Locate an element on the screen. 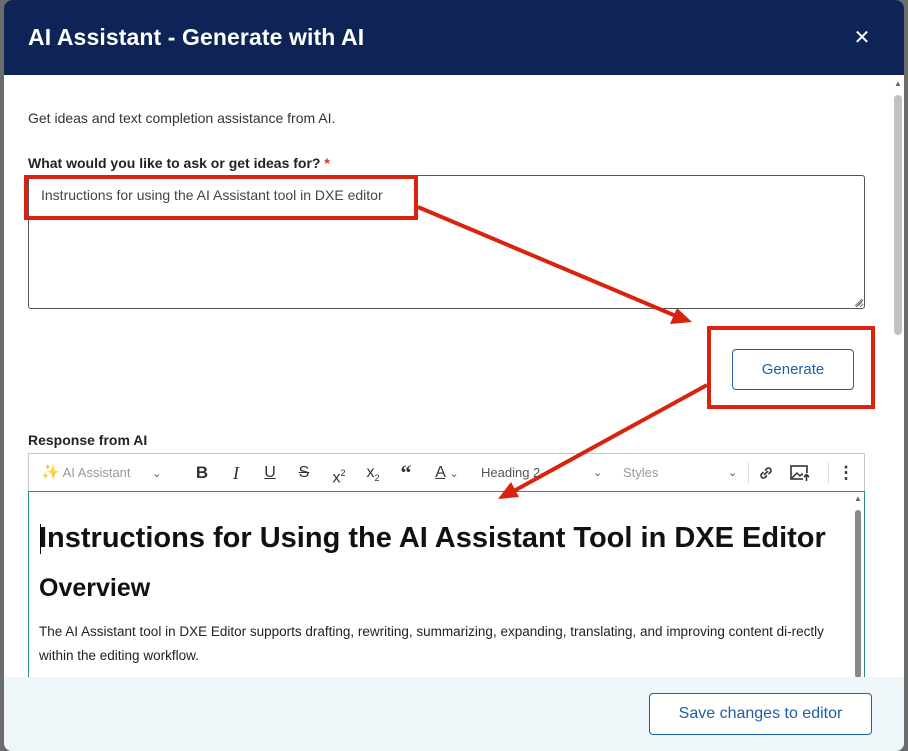  link-button is located at coordinates (766, 473).